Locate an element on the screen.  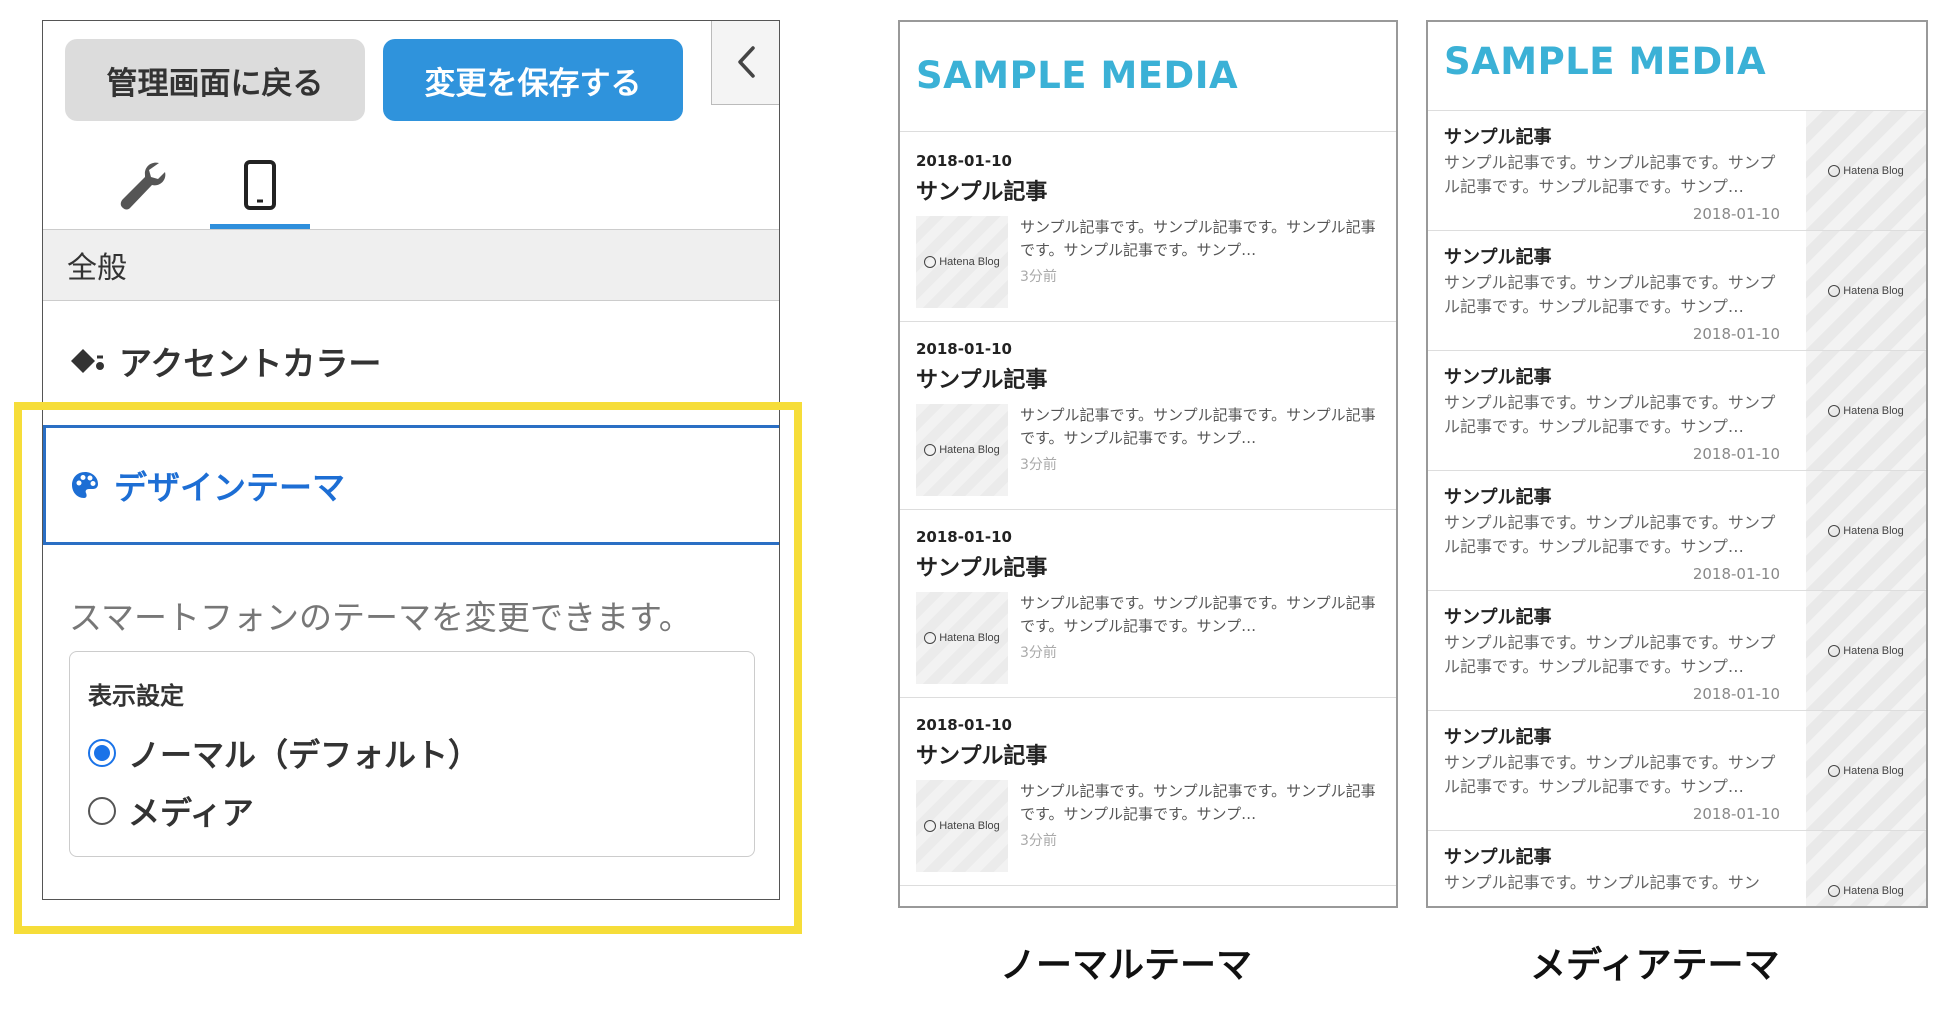
section-general: 全般 is located at coordinates (411, 265).